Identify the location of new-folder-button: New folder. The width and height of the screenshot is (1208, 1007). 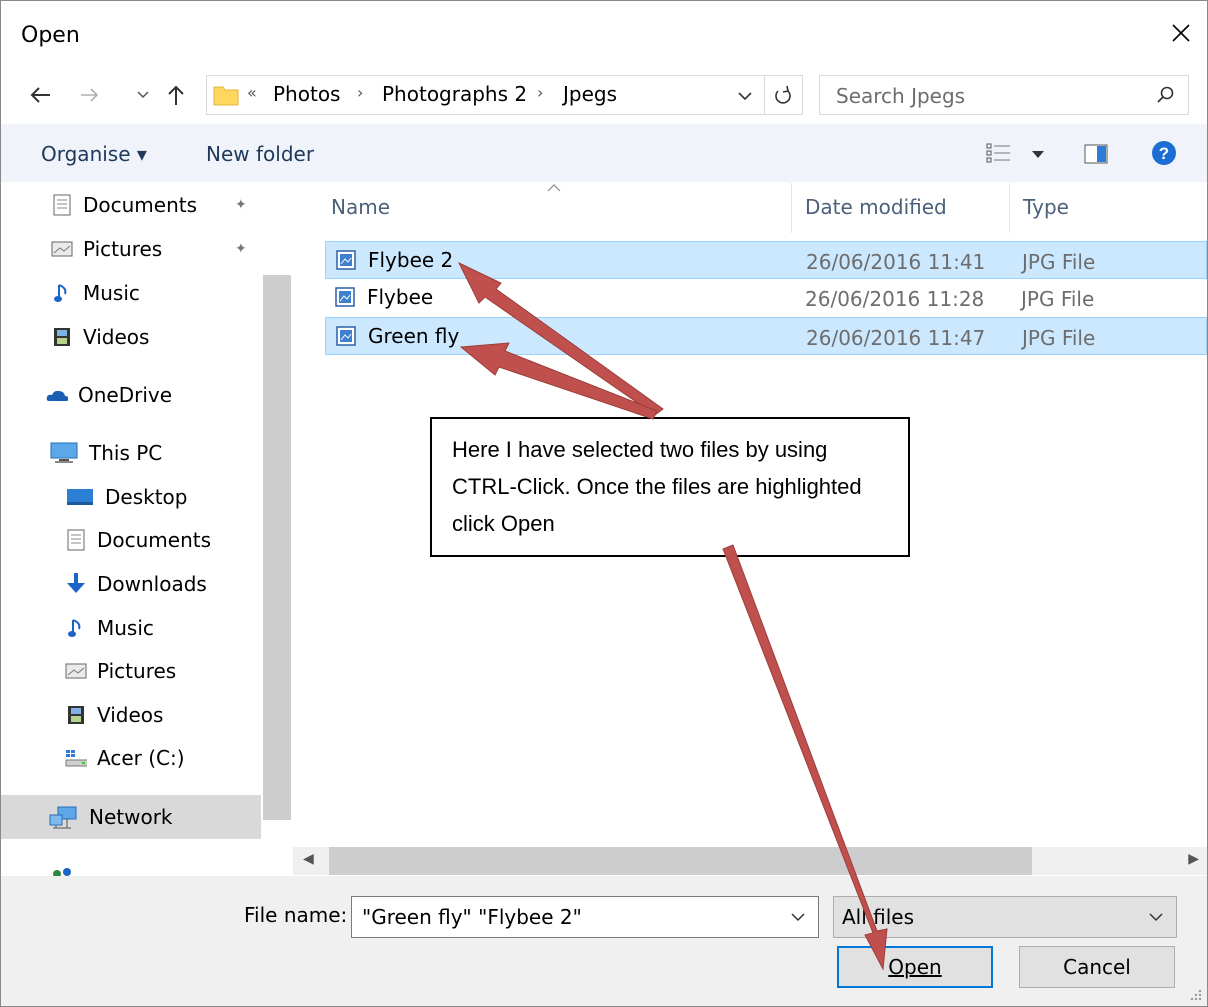
(260, 154).